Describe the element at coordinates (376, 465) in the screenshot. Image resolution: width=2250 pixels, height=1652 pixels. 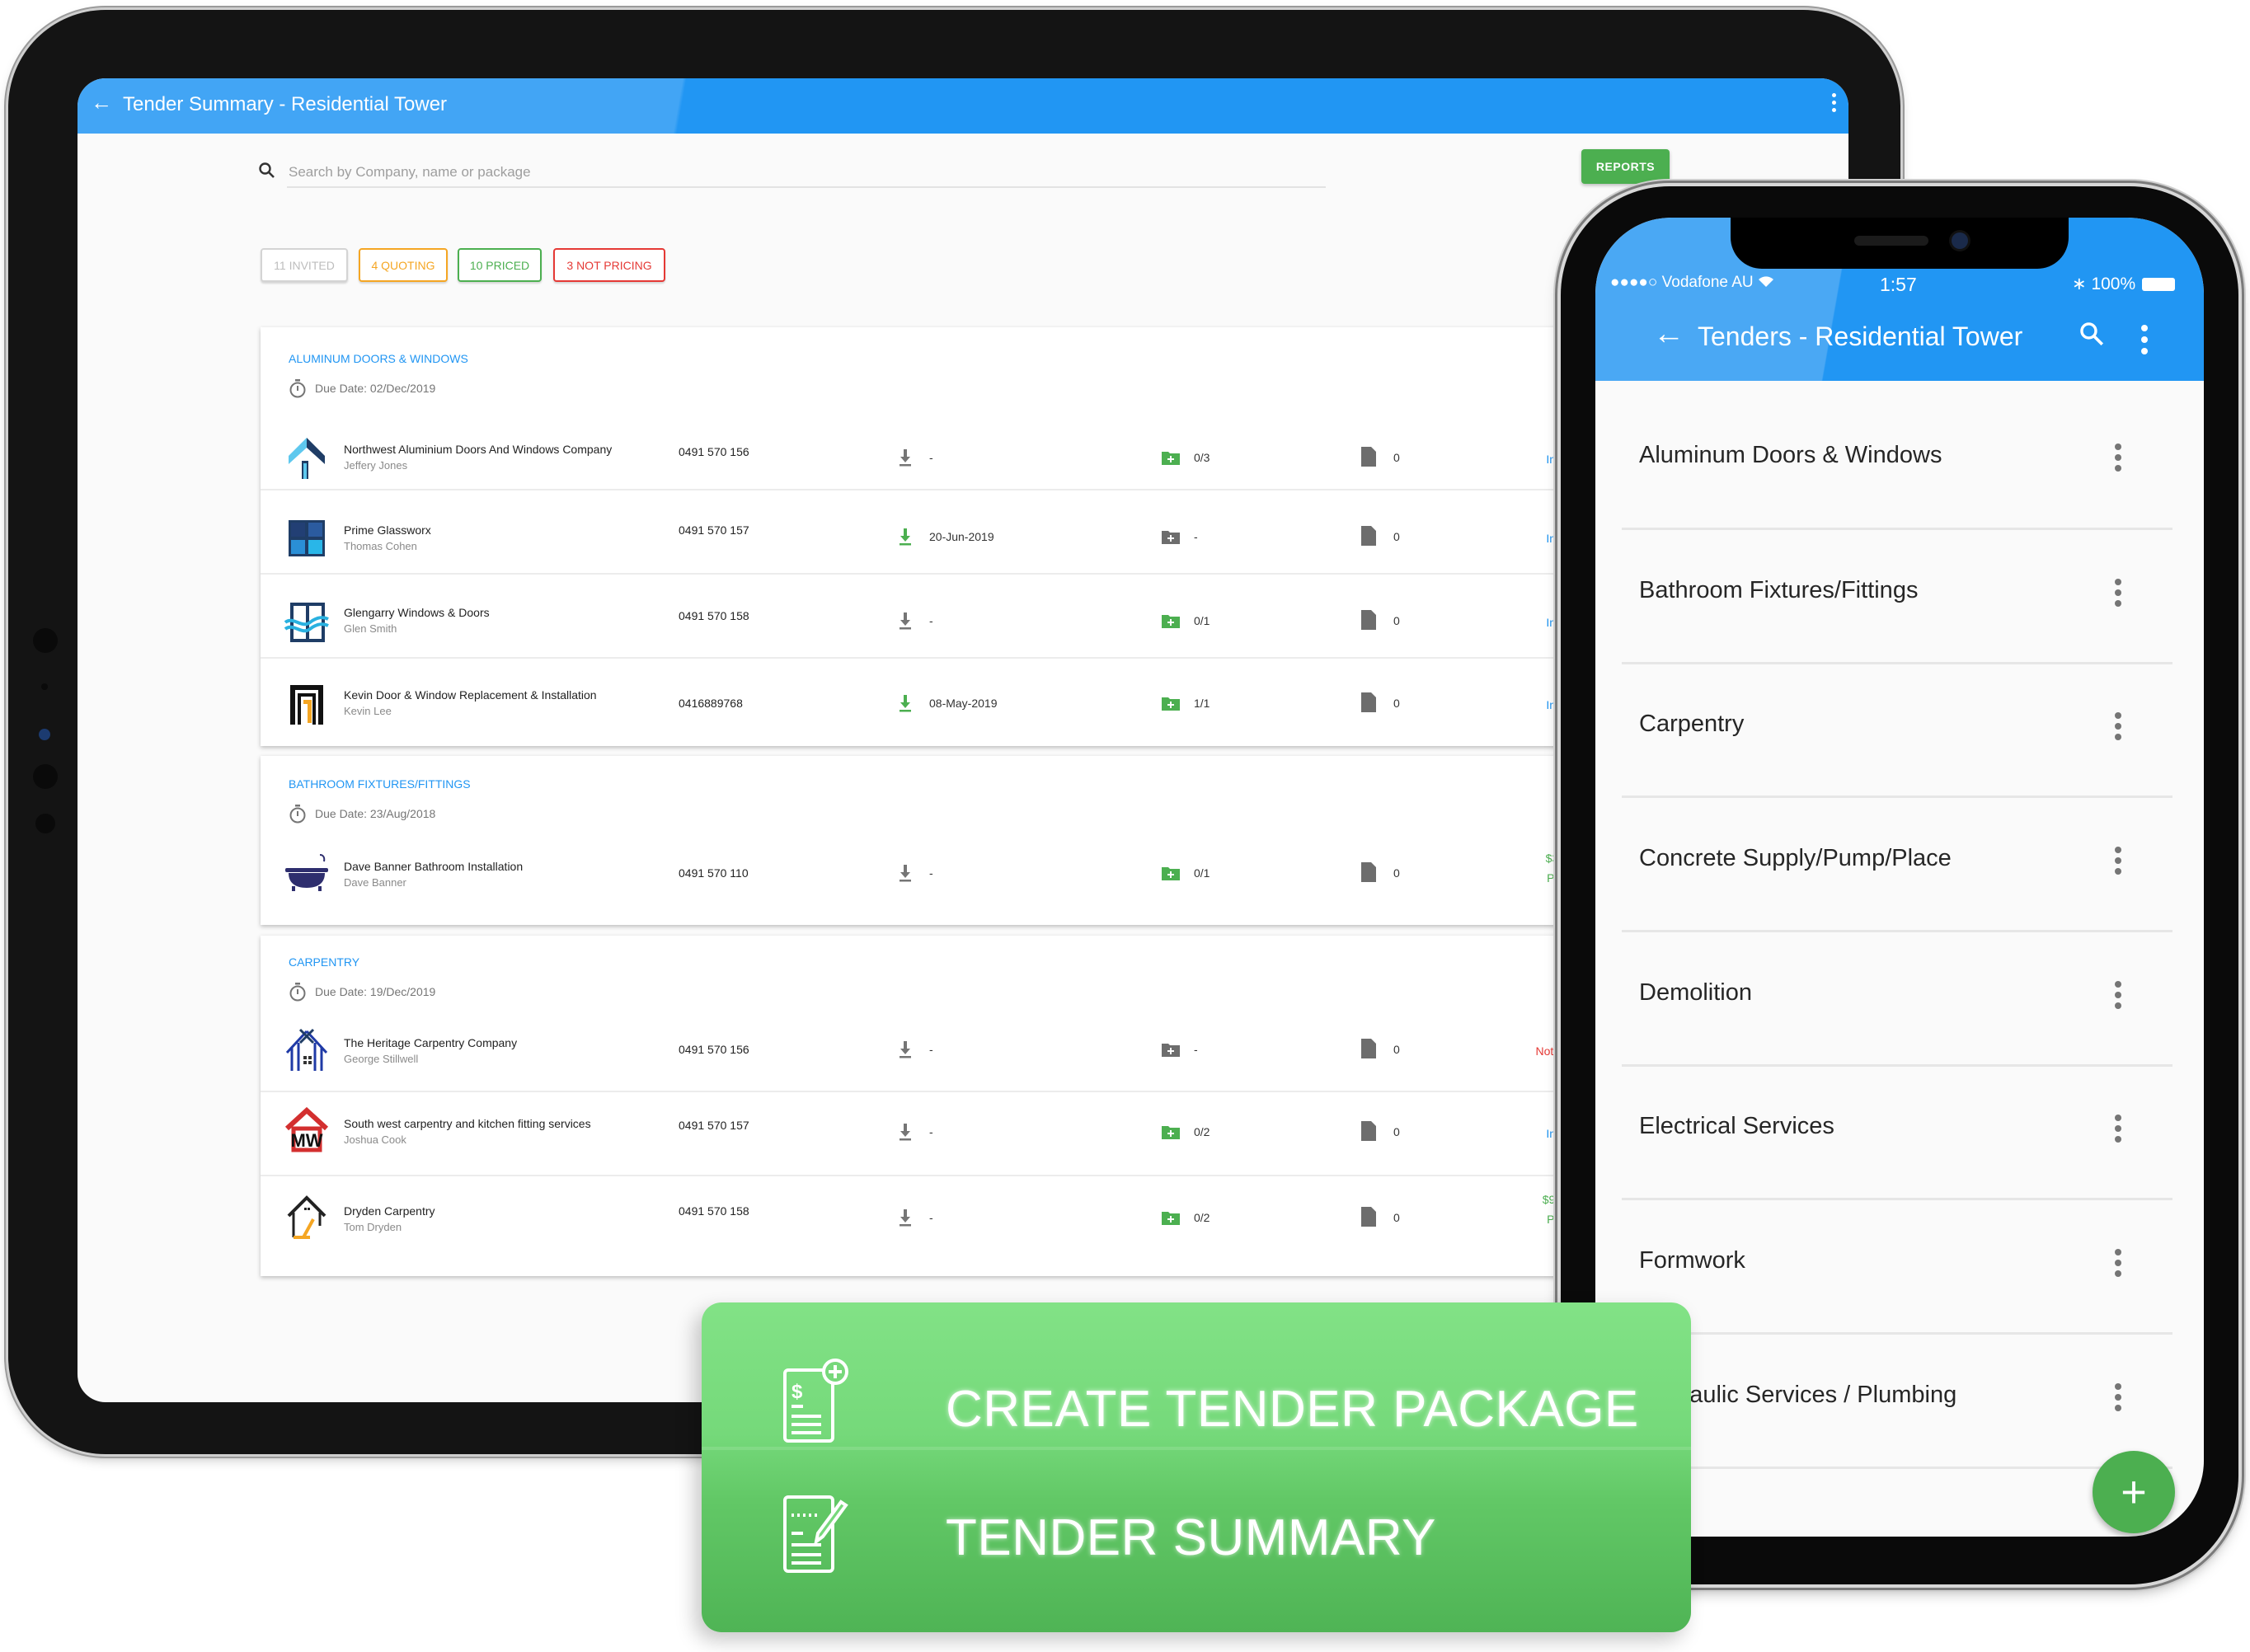
I see `contact-name: Jeffery Jones` at that location.